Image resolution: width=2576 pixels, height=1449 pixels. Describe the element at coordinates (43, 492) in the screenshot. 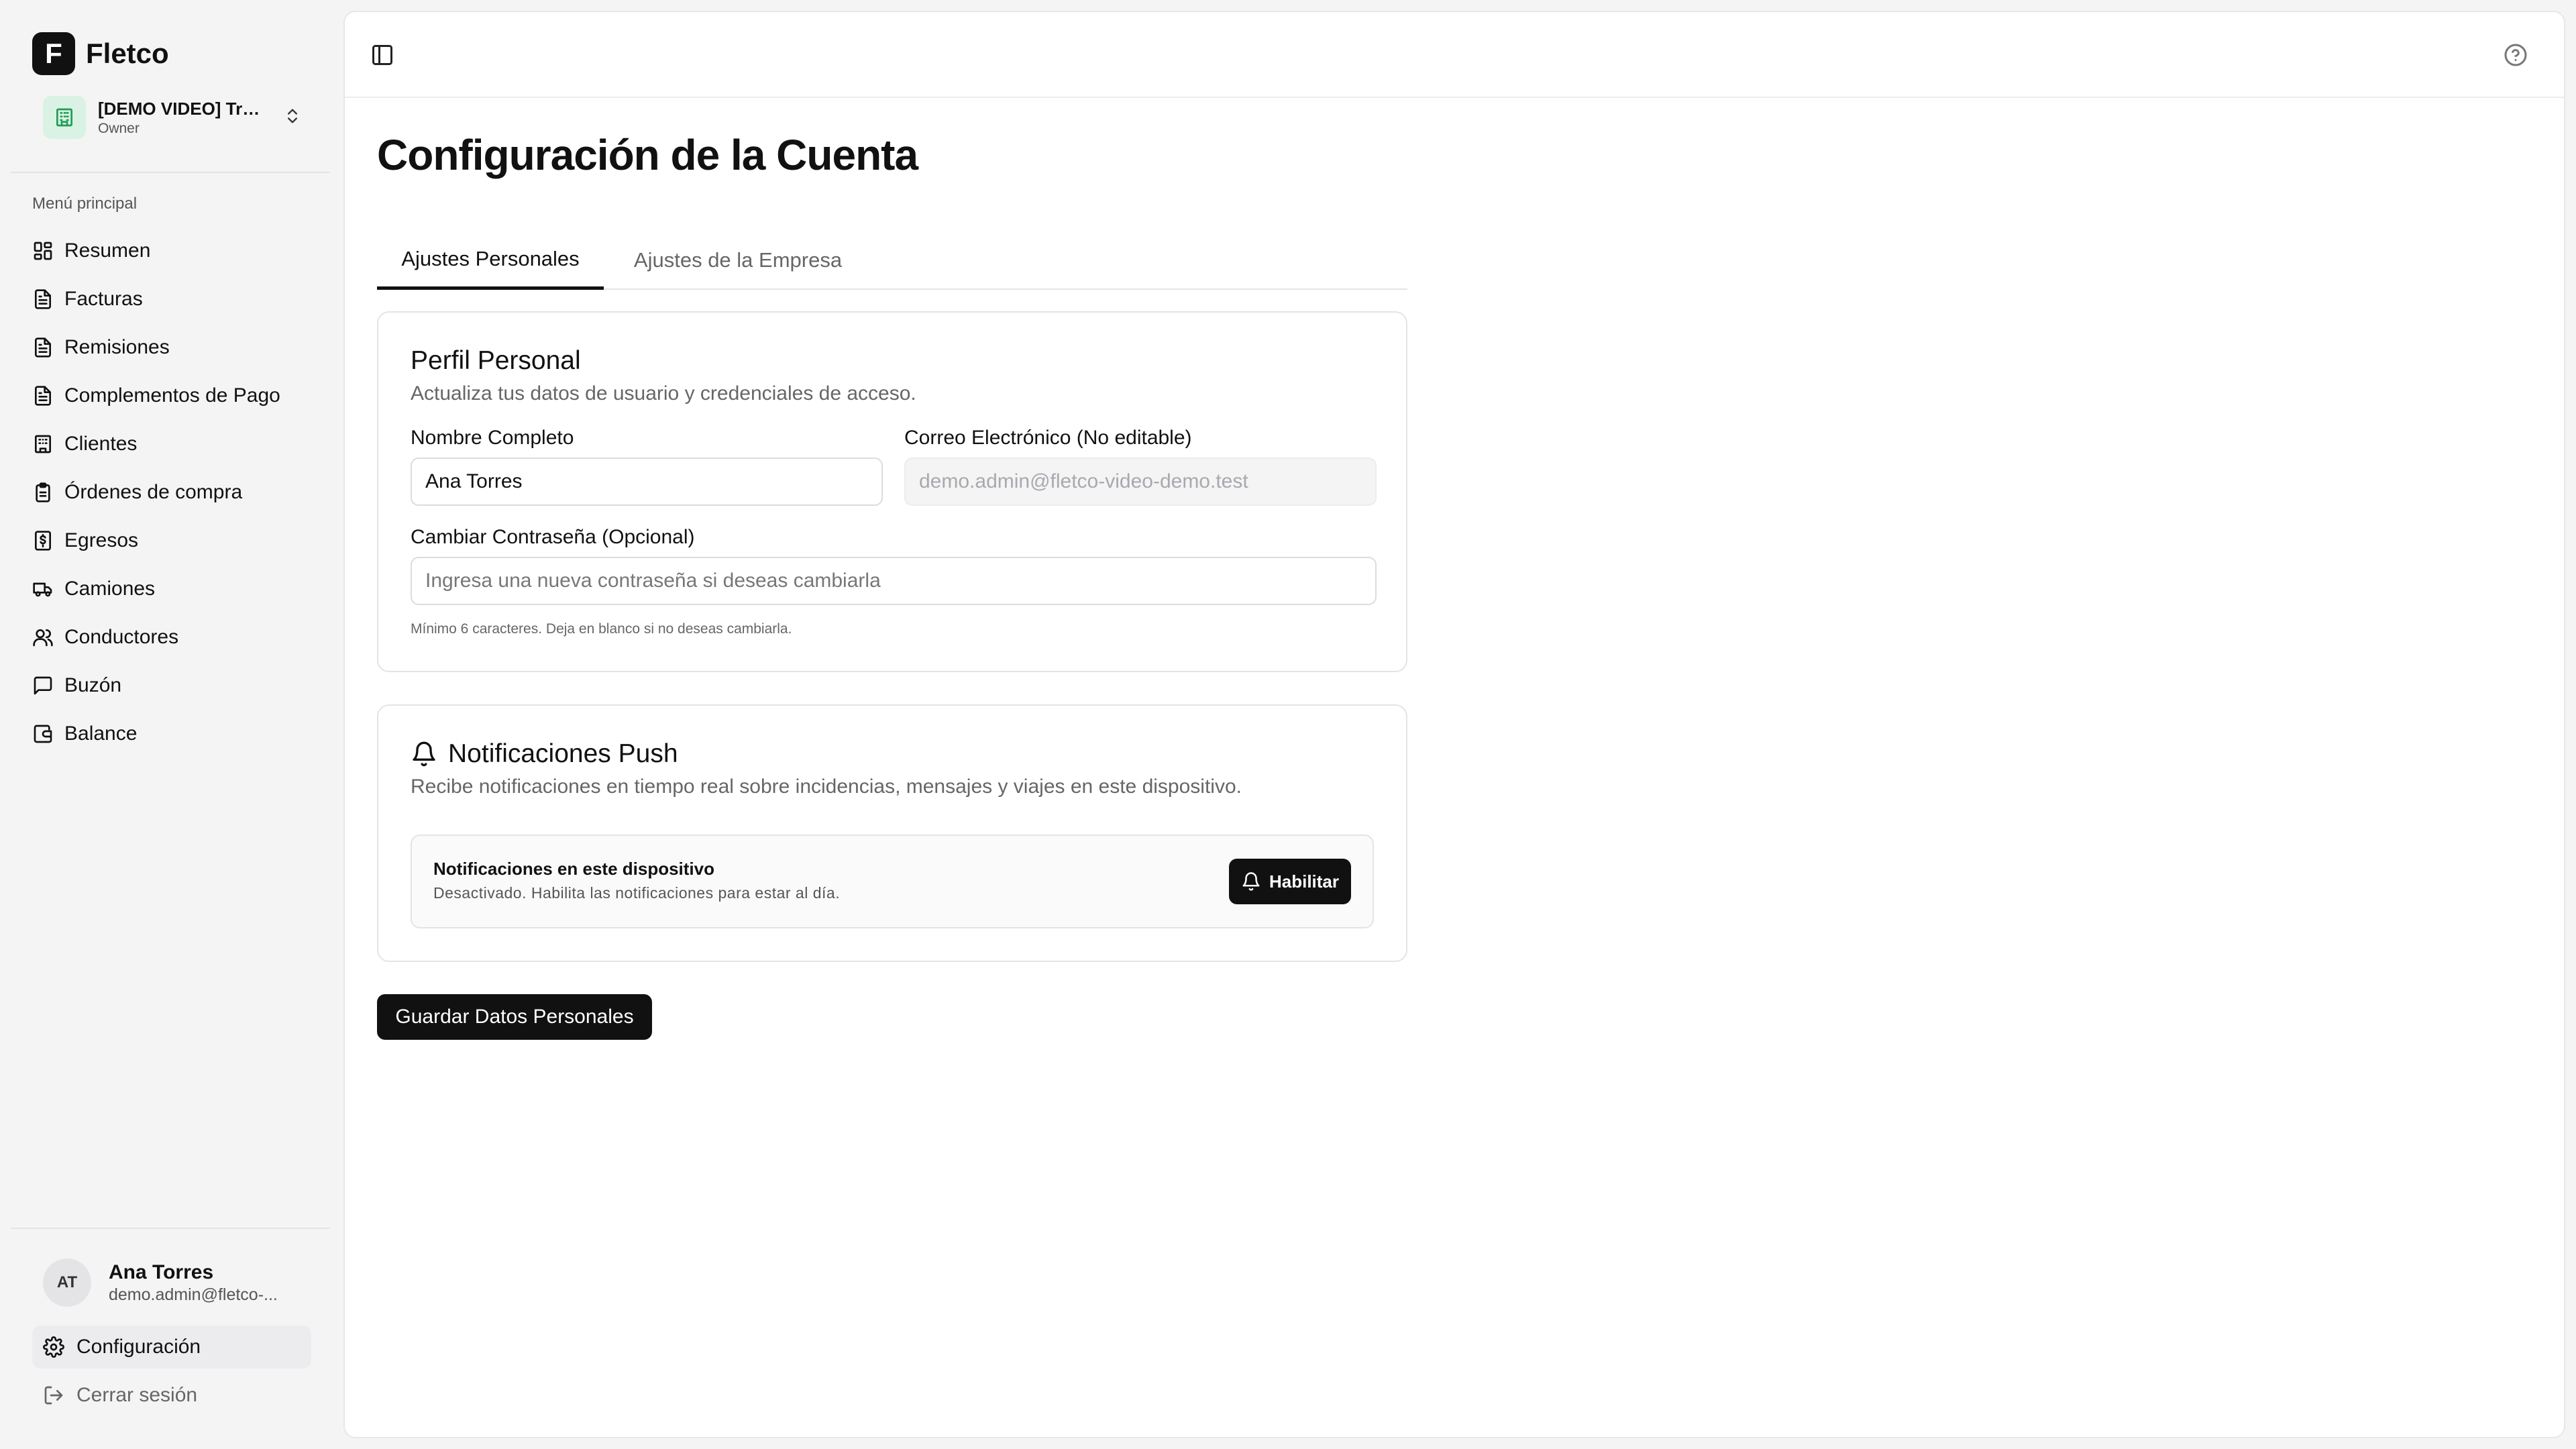

I see `clipboard-icon` at that location.